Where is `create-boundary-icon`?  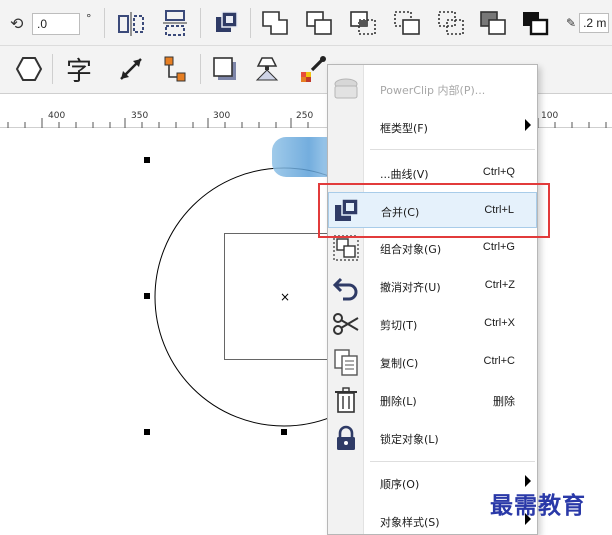
create-boundary-icon is located at coordinates (535, 23).